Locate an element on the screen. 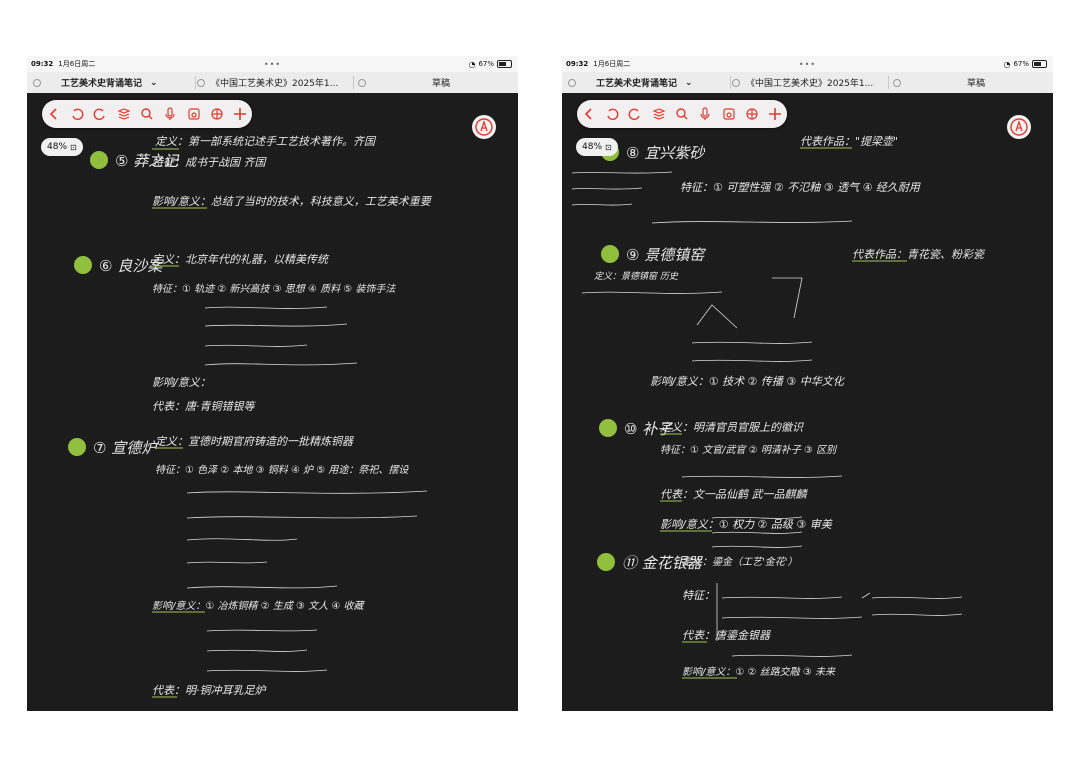 The width and height of the screenshot is (1080, 767). note-heading: ⑧ 宜兴紫砂 is located at coordinates (665, 153).